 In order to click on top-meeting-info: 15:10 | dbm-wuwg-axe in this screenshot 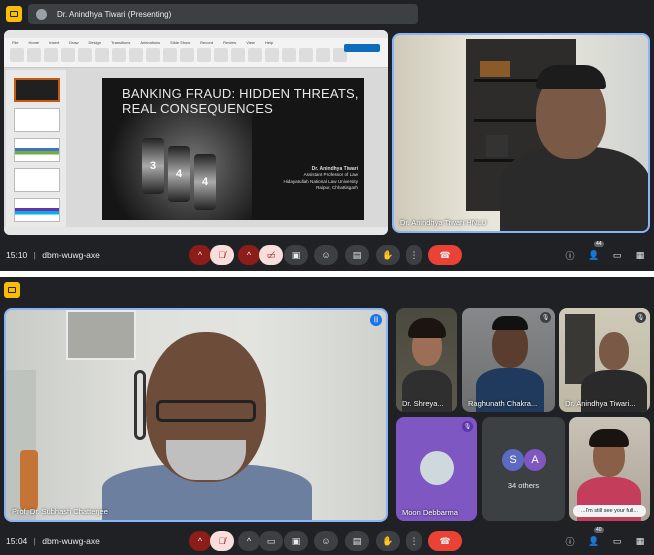, I will do `click(53, 255)`.